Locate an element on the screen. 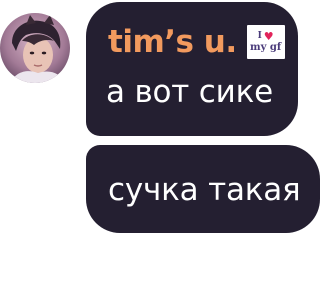 This screenshot has height=287, width=320. message-text: сучка такая is located at coordinates (204, 190).